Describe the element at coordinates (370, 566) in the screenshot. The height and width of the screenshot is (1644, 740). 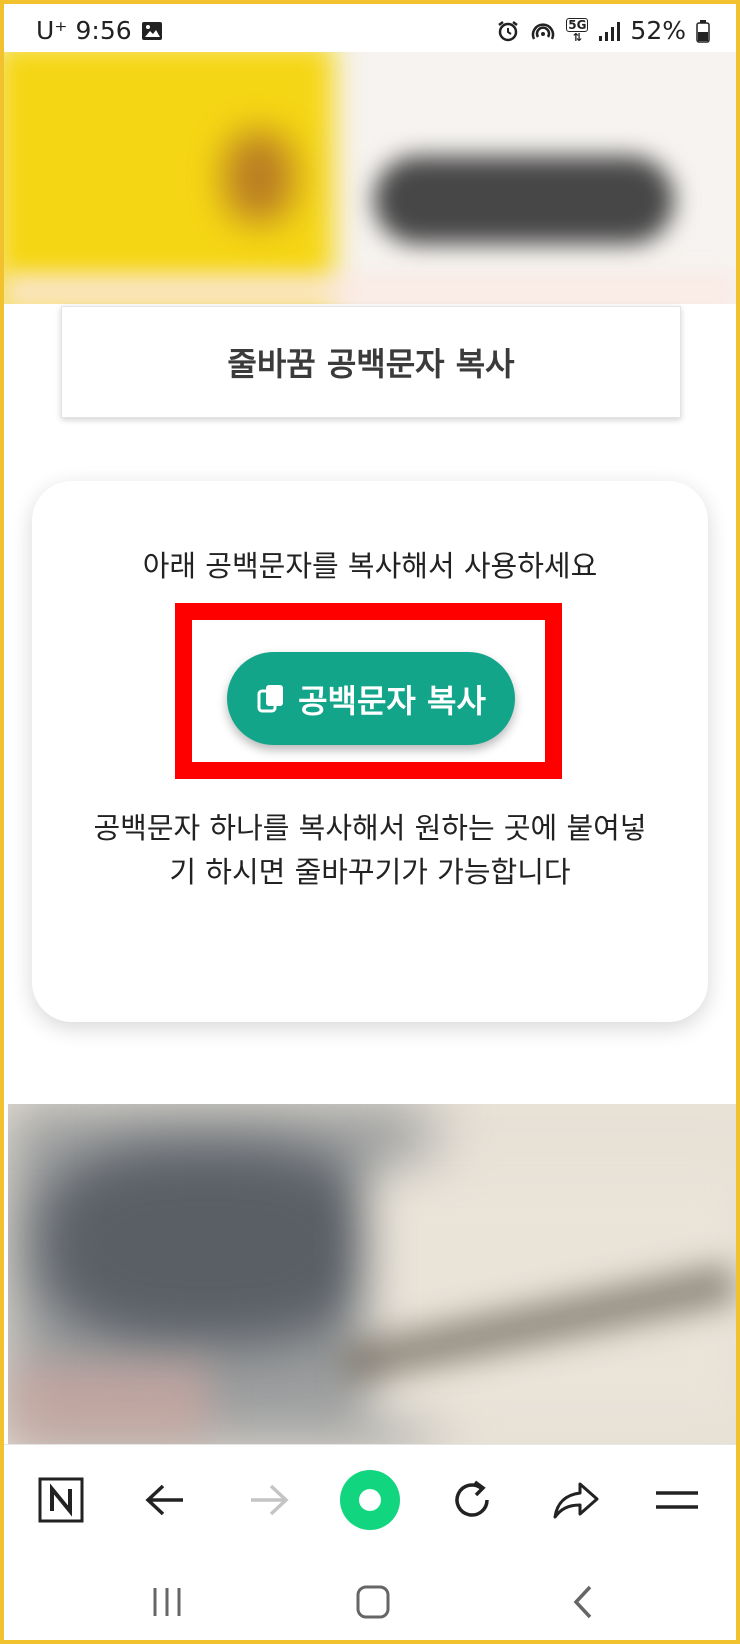
I see `card-instruction: 아래 공백문자를 복사해서 사용하세요` at that location.